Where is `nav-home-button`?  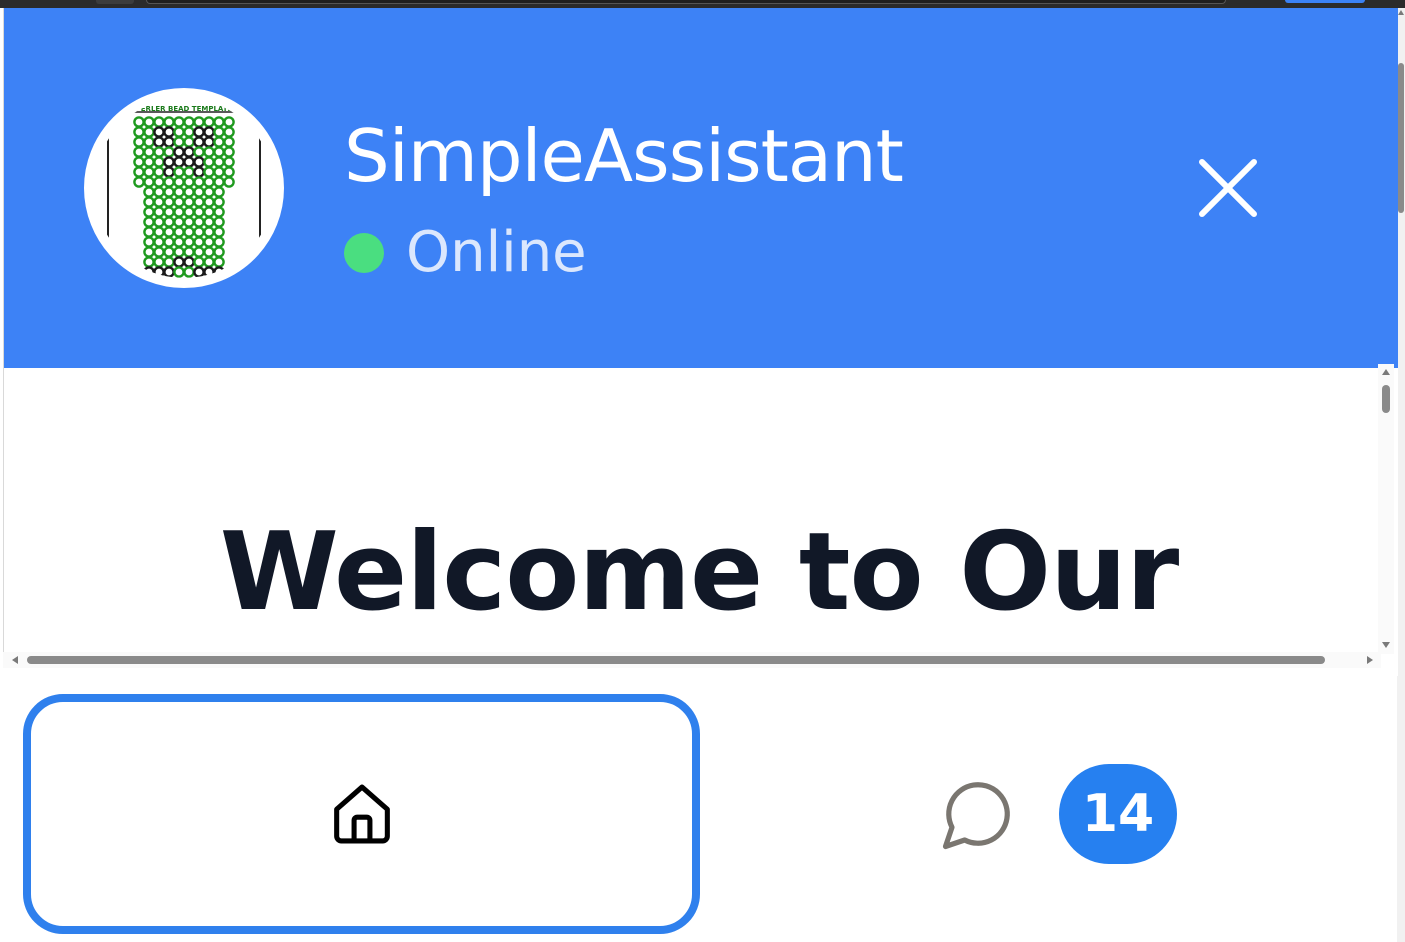 nav-home-button is located at coordinates (361, 814).